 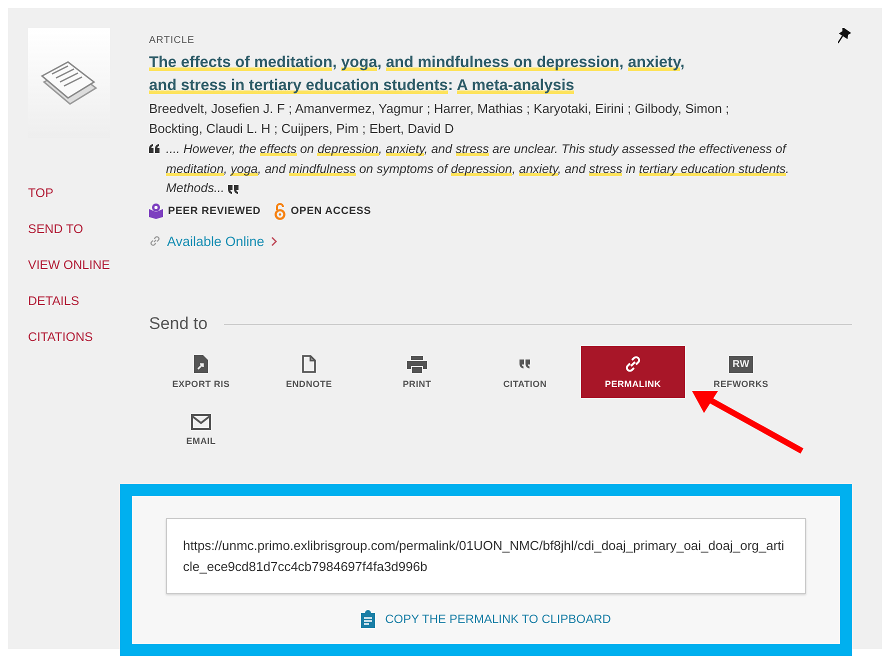 What do you see at coordinates (178, 324) in the screenshot?
I see `section-heading: Send to` at bounding box center [178, 324].